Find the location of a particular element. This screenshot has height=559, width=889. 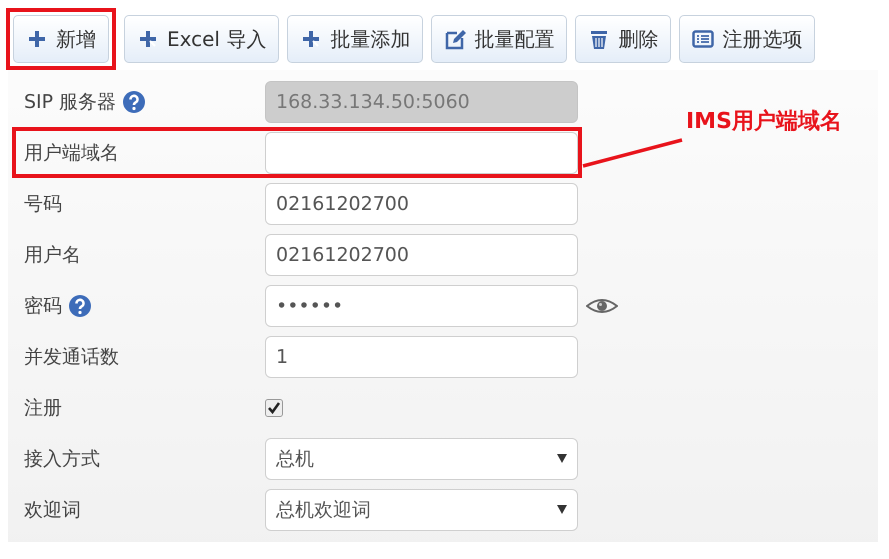

input-field is located at coordinates (421, 153).